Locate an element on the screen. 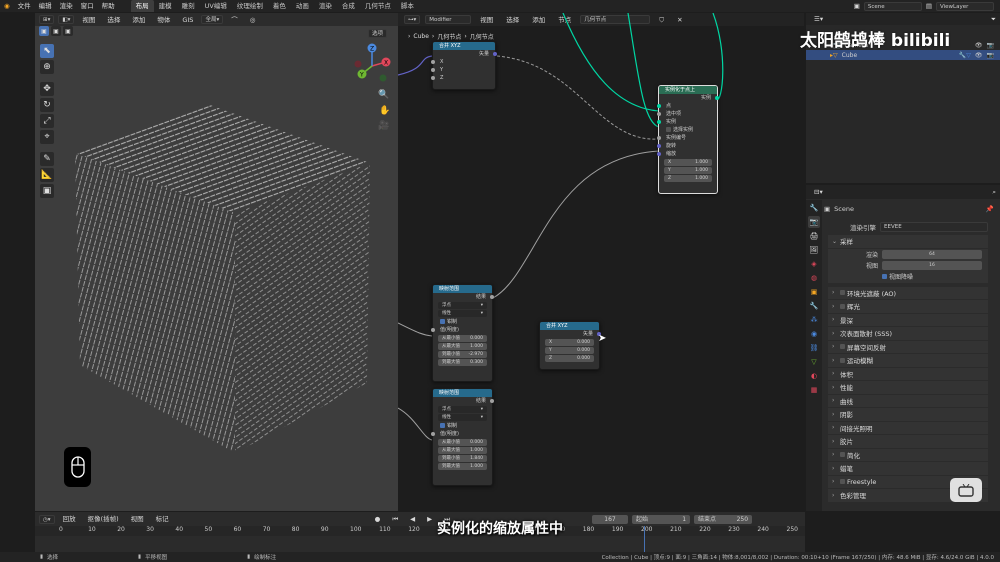 The height and width of the screenshot is (562, 1000). to-min-field: 到最小值 1.840 is located at coordinates (462, 458).